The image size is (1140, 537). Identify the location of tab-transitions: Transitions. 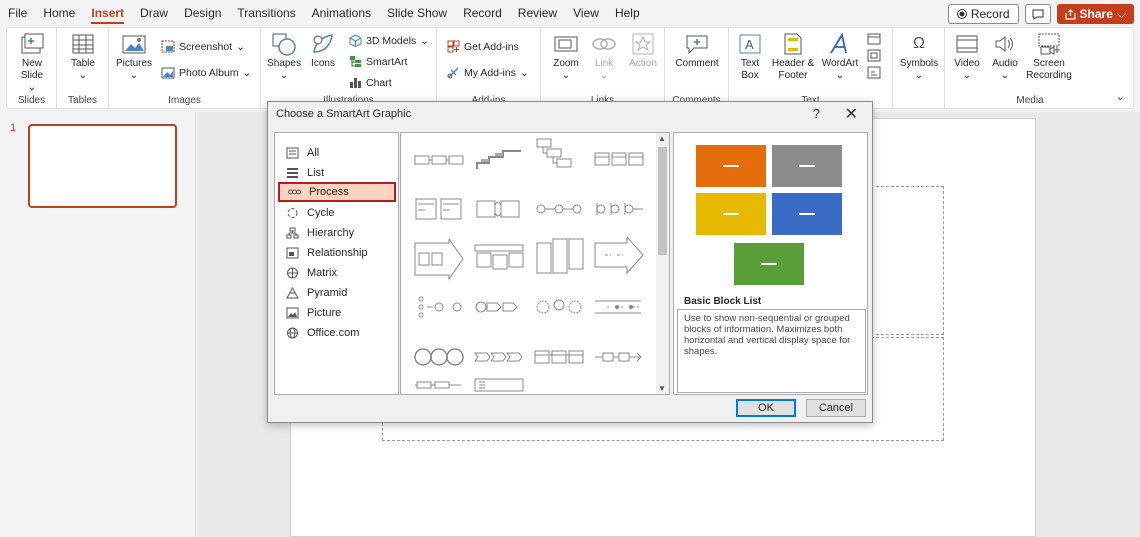
(266, 13).